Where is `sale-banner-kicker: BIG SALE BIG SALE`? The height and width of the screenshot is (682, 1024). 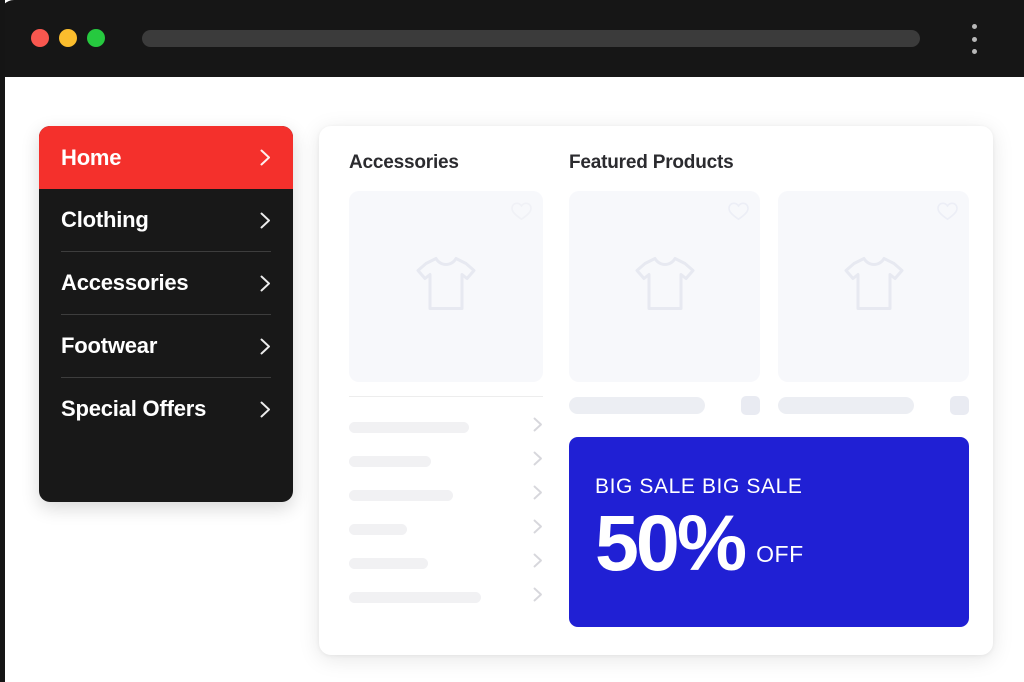
sale-banner-kicker: BIG SALE BIG SALE is located at coordinates (699, 486).